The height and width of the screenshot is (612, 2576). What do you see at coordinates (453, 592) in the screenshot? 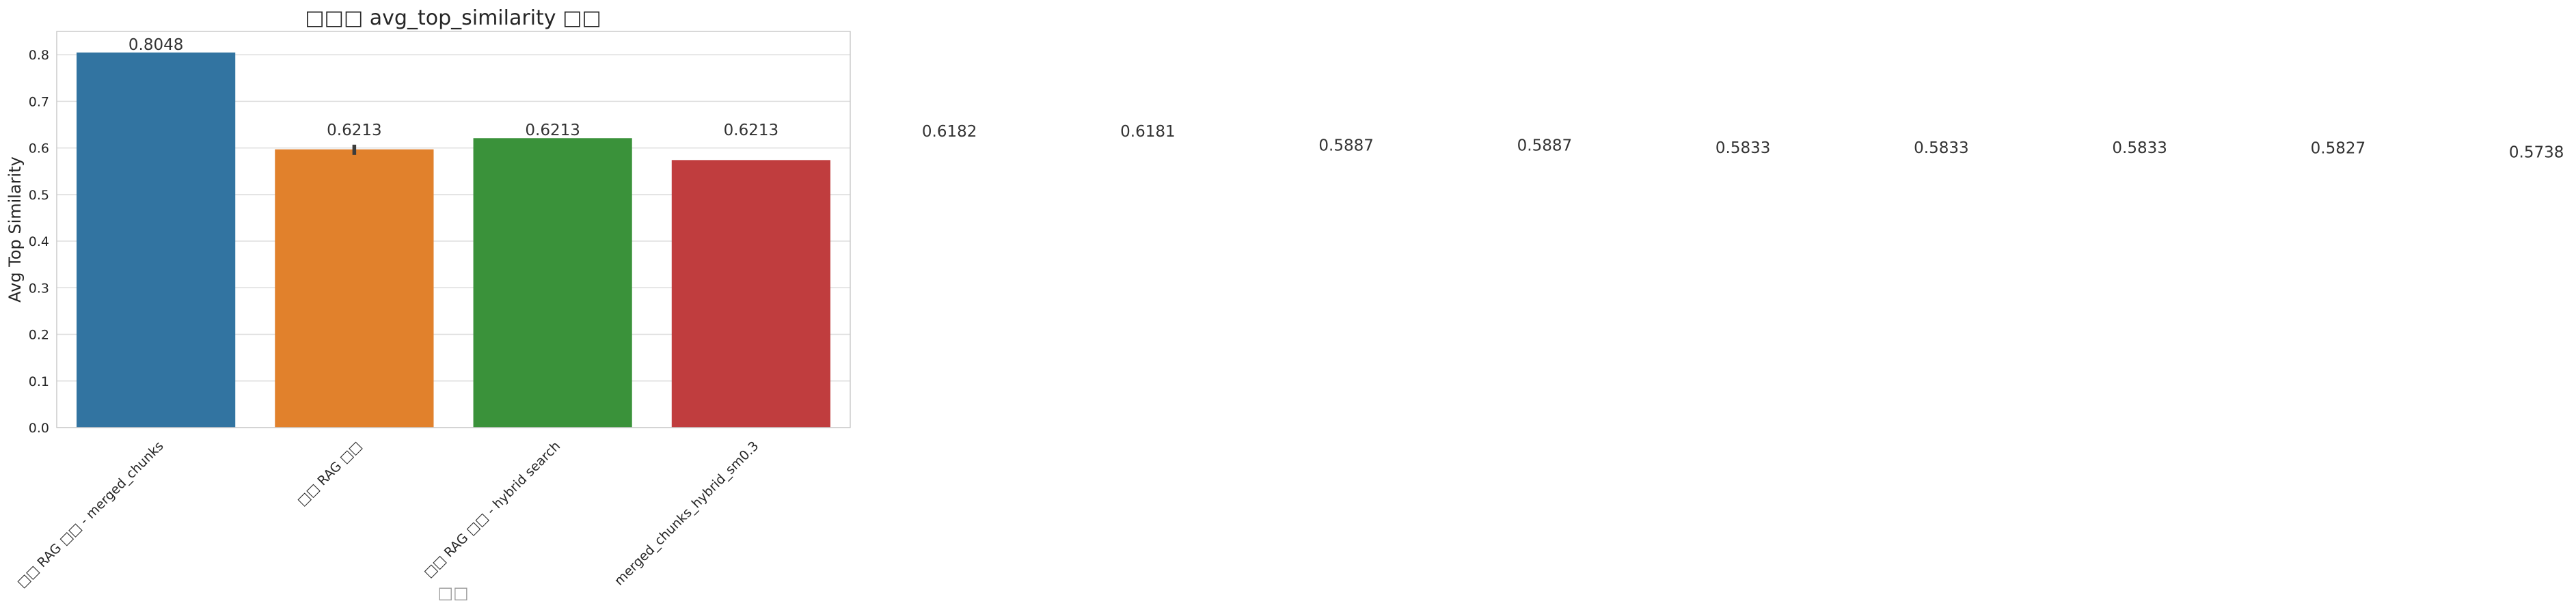
I see `x-axis-label: □□` at bounding box center [453, 592].